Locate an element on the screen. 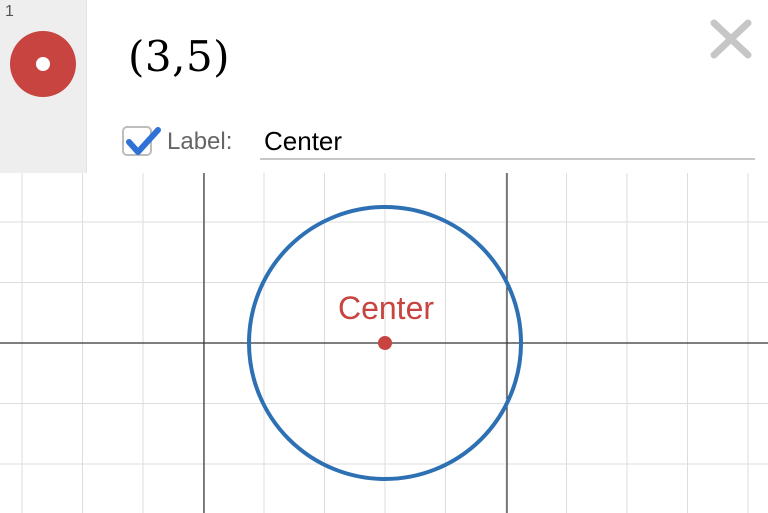 This screenshot has width=768, height=513. close-icon is located at coordinates (731, 39).